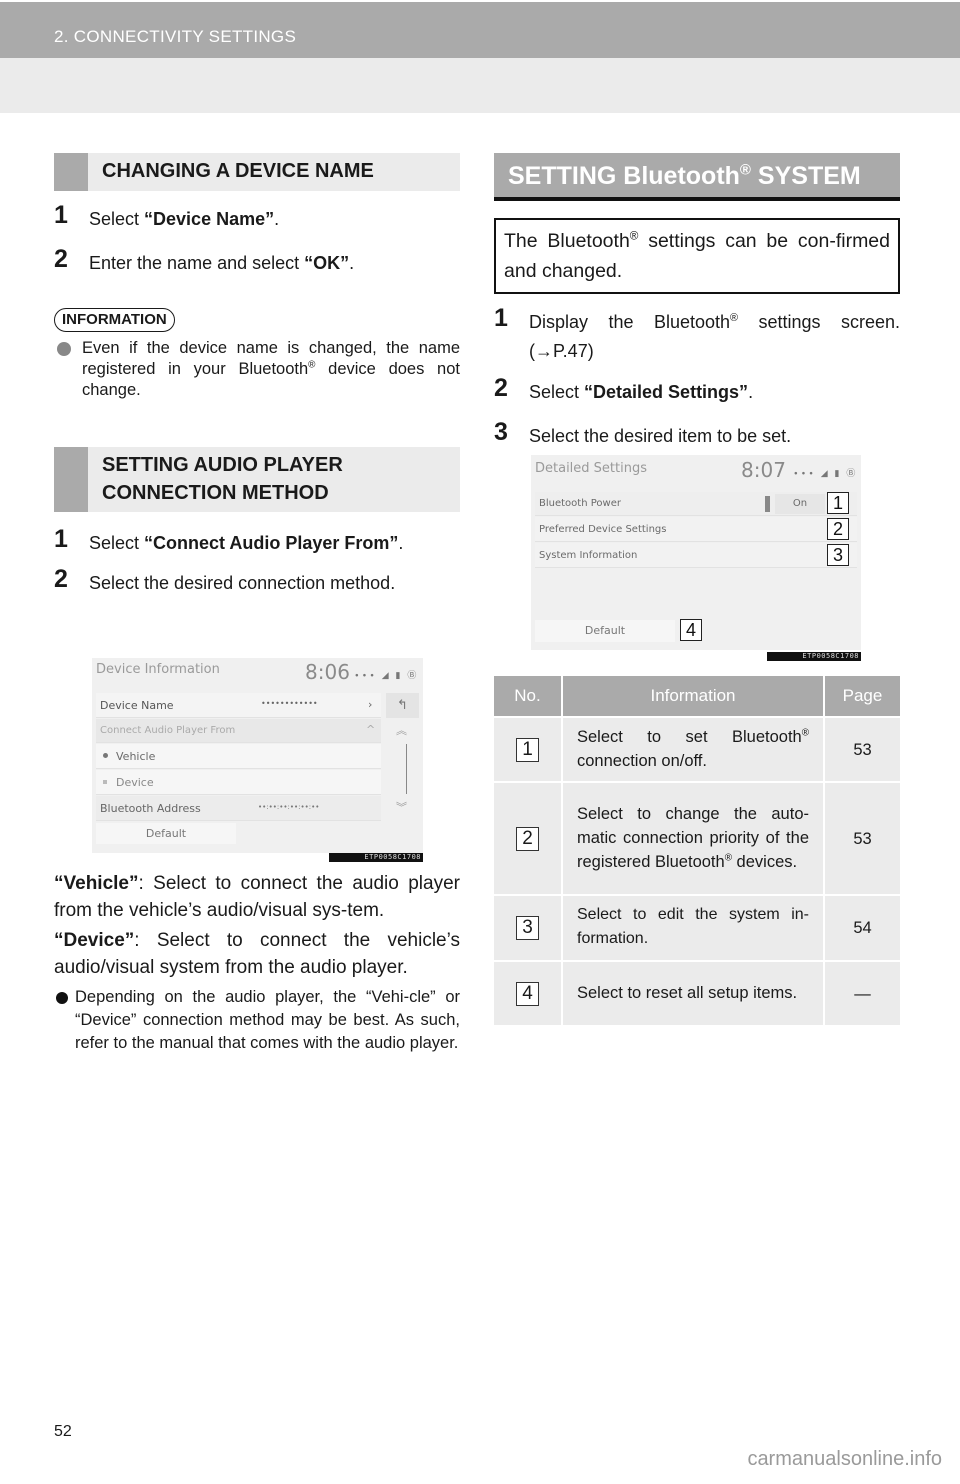  I want to click on step-number: 3, so click(501, 432).